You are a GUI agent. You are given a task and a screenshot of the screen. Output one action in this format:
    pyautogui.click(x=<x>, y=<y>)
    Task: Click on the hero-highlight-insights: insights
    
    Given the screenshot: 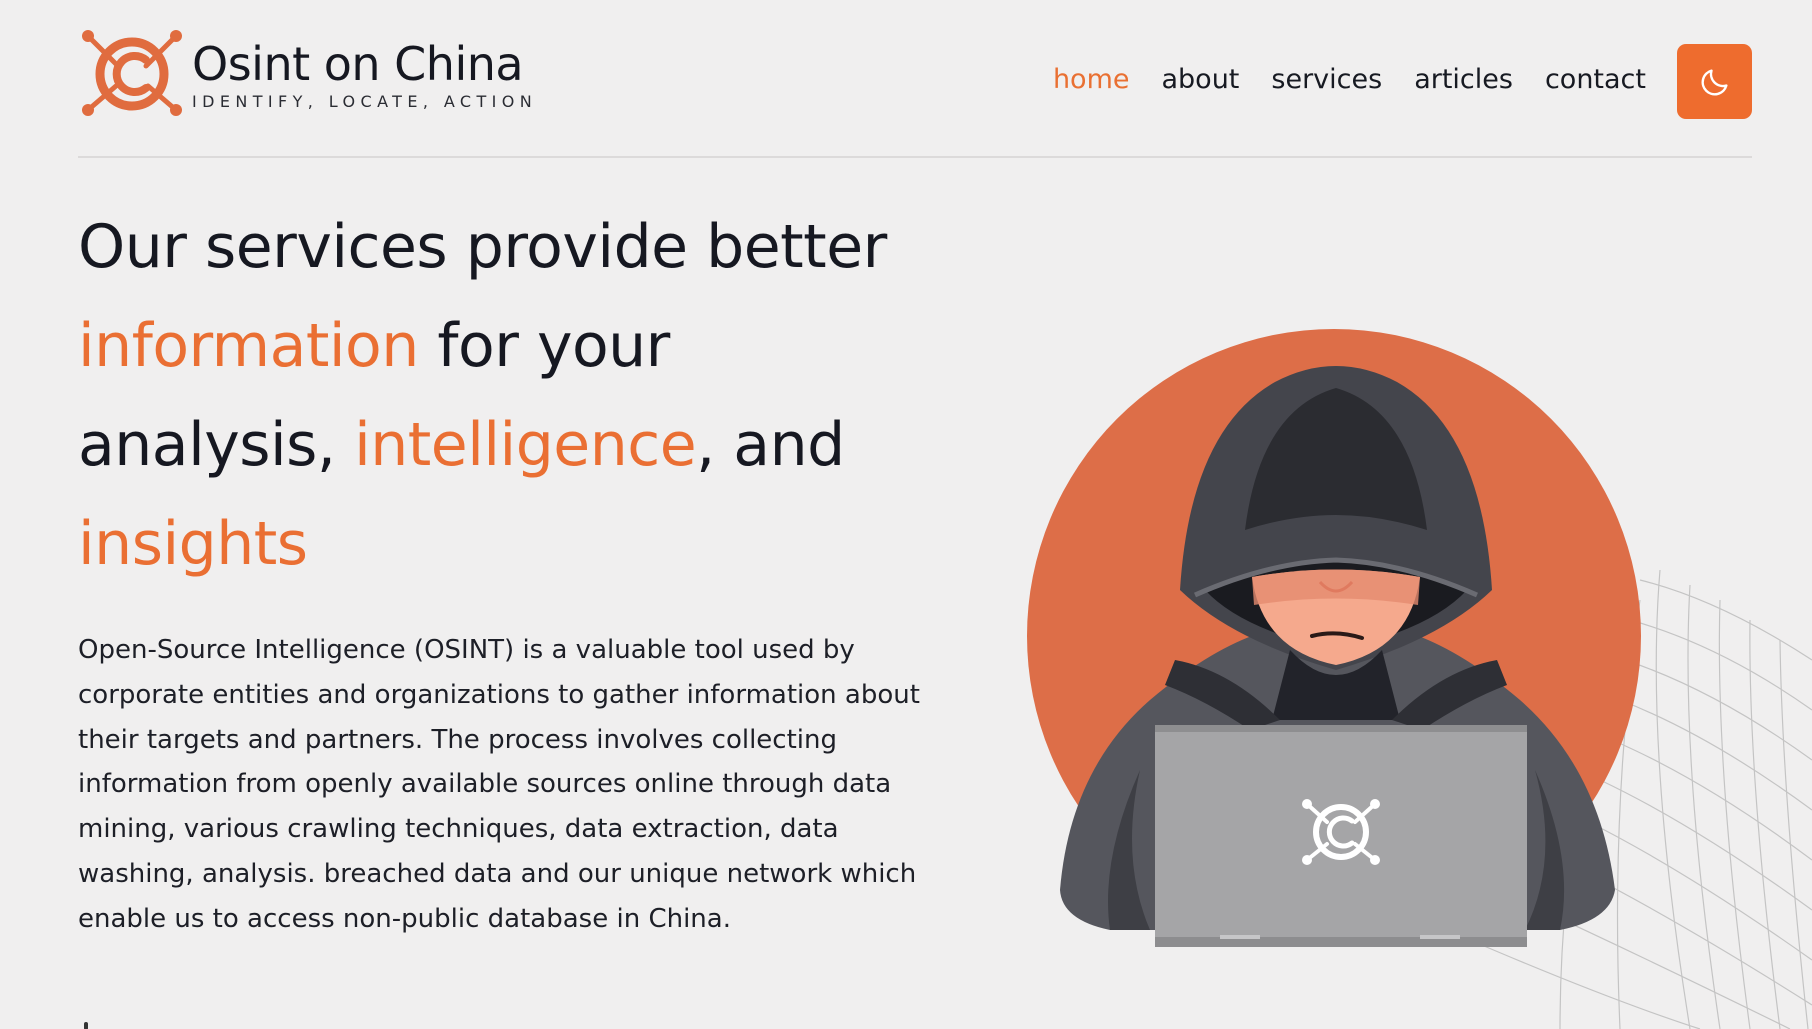 What is the action you would take?
    pyautogui.click(x=193, y=544)
    